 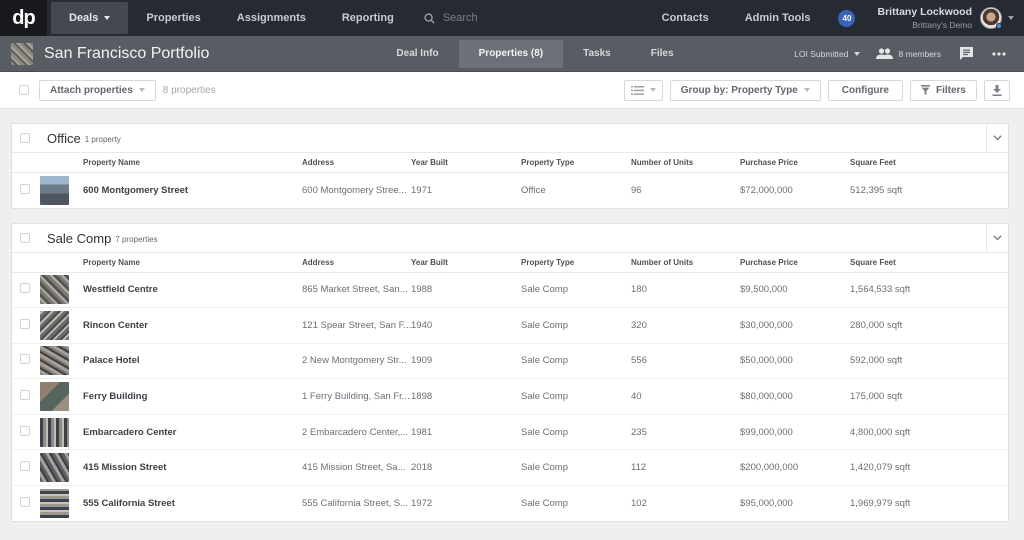 I want to click on members-button: 8 members, so click(x=908, y=53).